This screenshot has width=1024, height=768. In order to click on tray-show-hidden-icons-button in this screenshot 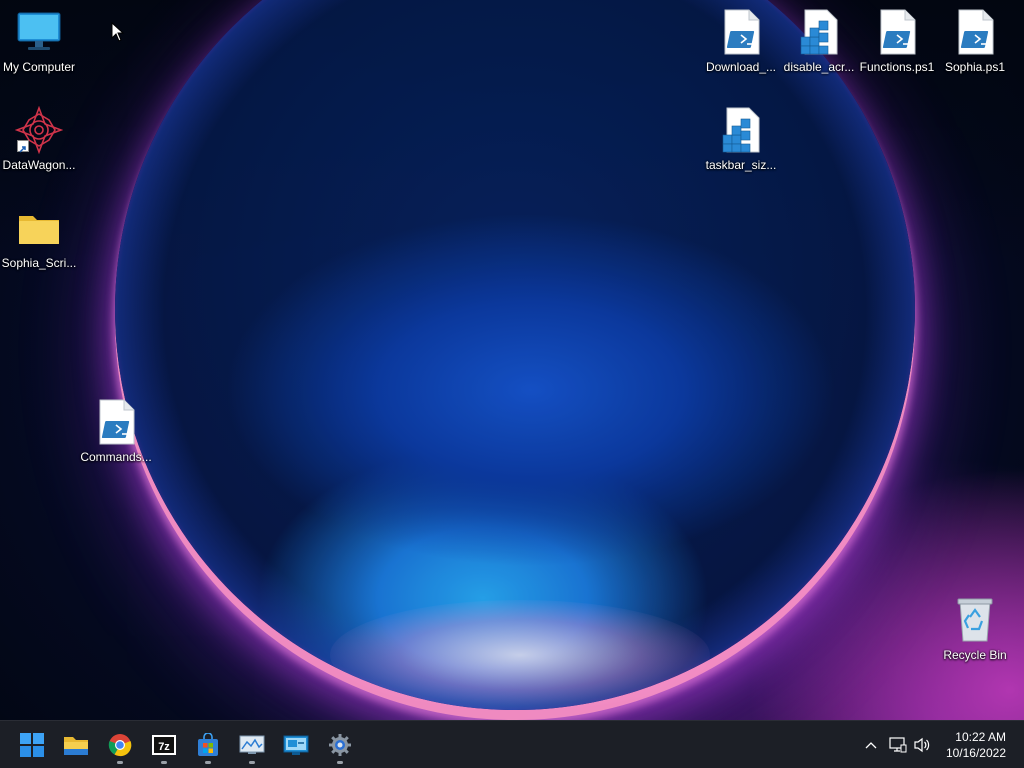, I will do `click(871, 744)`.